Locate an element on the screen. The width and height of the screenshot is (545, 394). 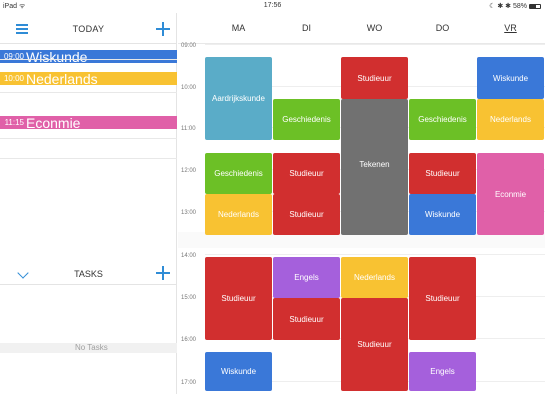
tasks-header: TASKS is located at coordinates (88, 274).